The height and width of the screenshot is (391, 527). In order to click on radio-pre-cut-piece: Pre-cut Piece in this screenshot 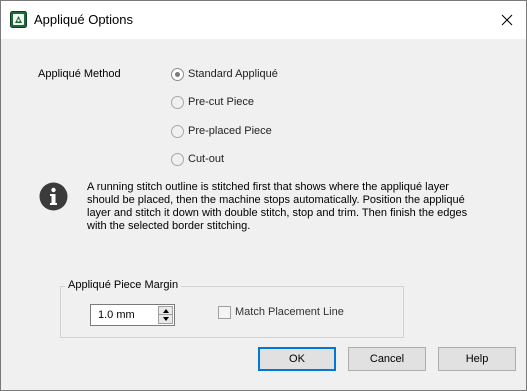, I will do `click(212, 102)`.